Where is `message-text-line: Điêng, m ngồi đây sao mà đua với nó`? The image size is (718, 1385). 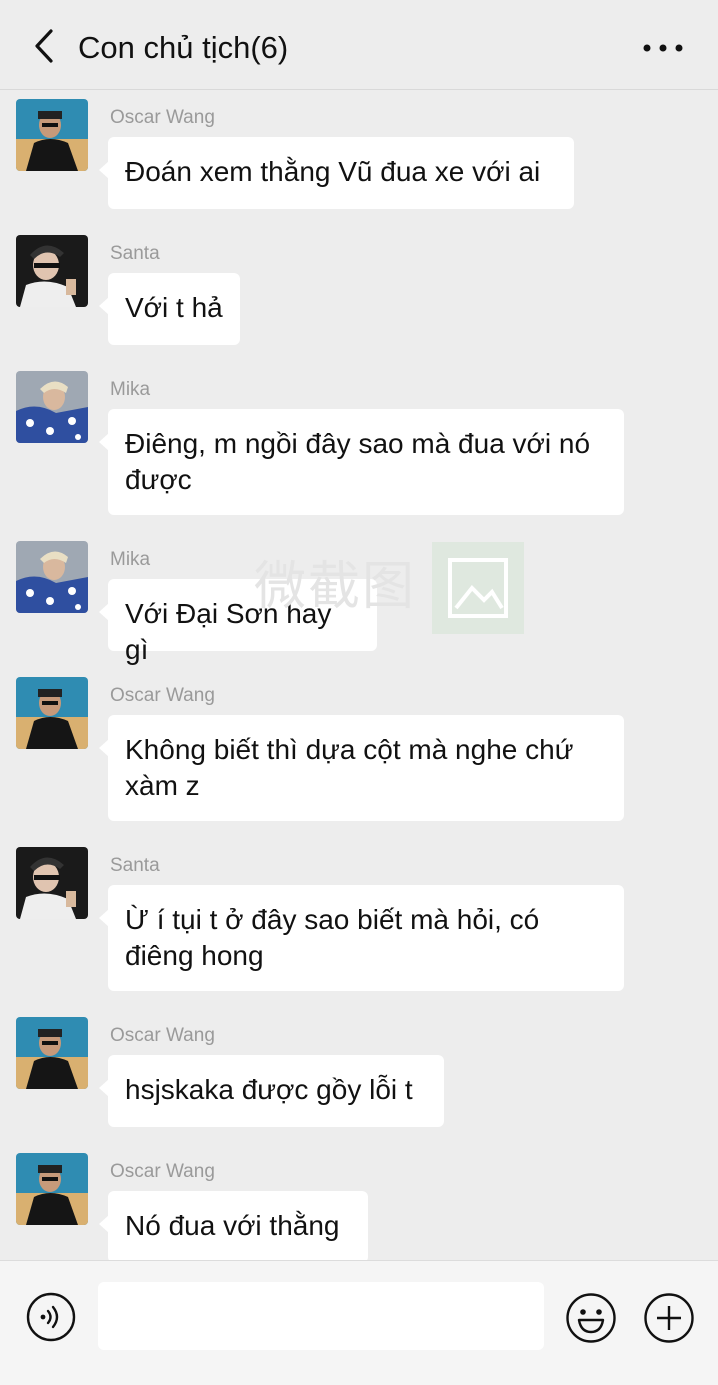 message-text-line: Điêng, m ngồi đây sao mà đua với nó is located at coordinates (358, 443).